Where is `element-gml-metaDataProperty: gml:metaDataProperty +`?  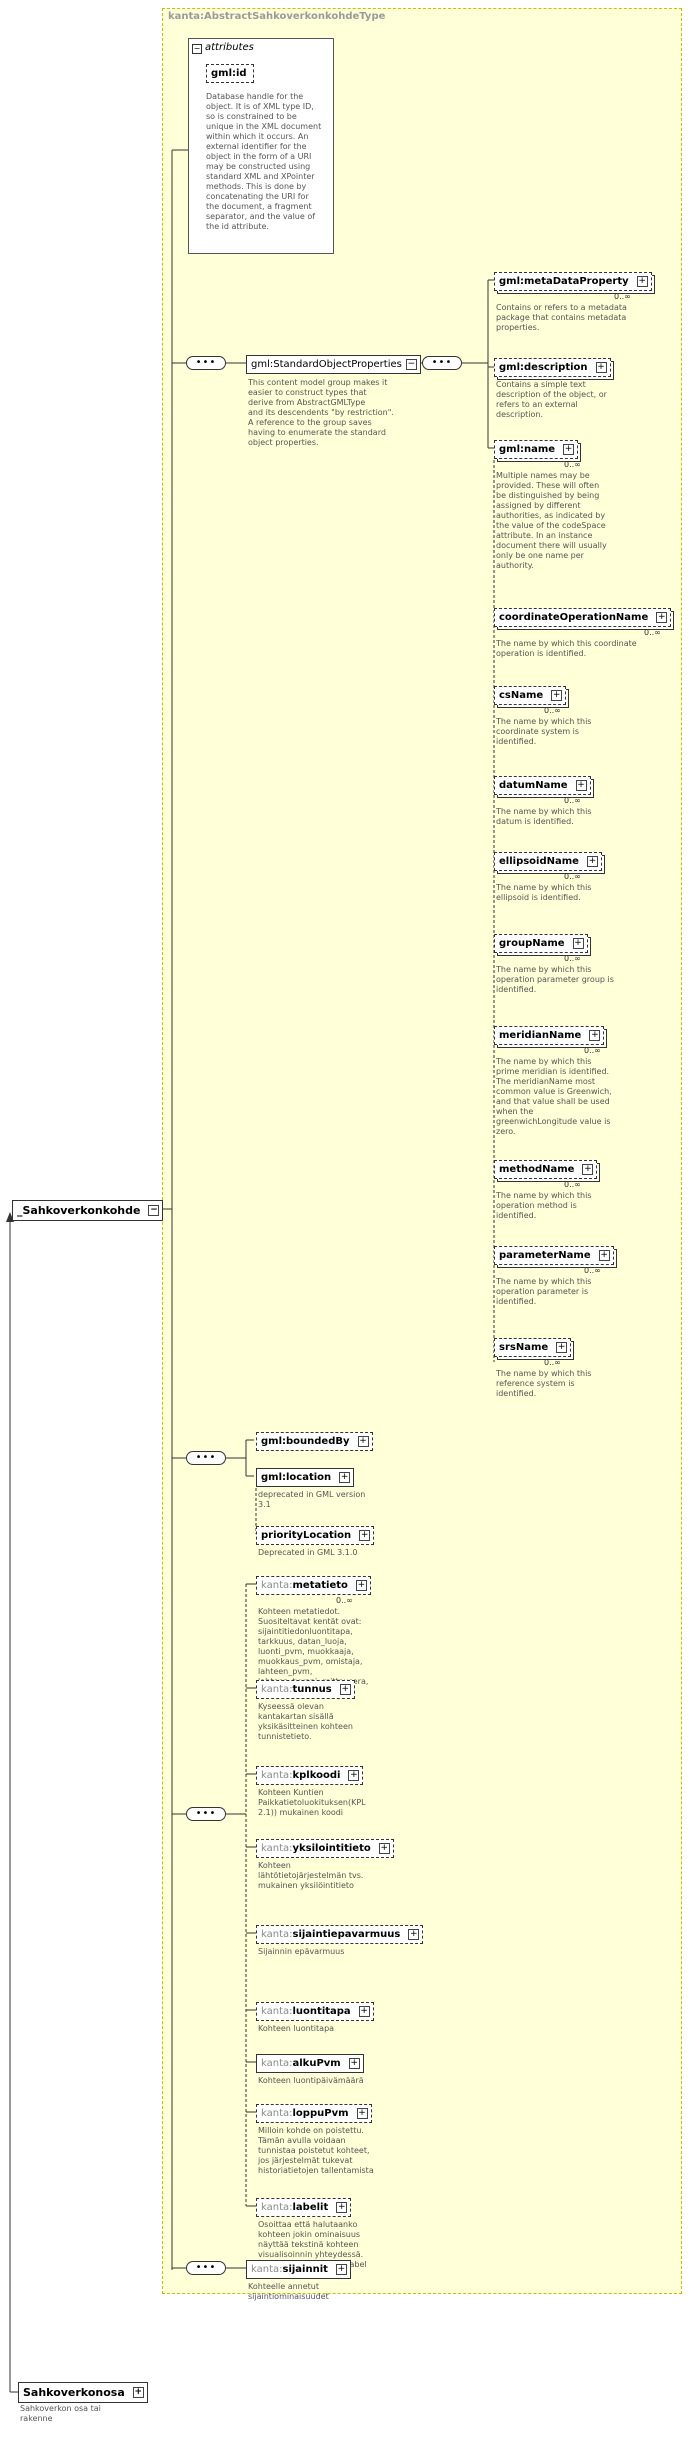
element-gml-metaDataProperty: gml:metaDataProperty + is located at coordinates (573, 281).